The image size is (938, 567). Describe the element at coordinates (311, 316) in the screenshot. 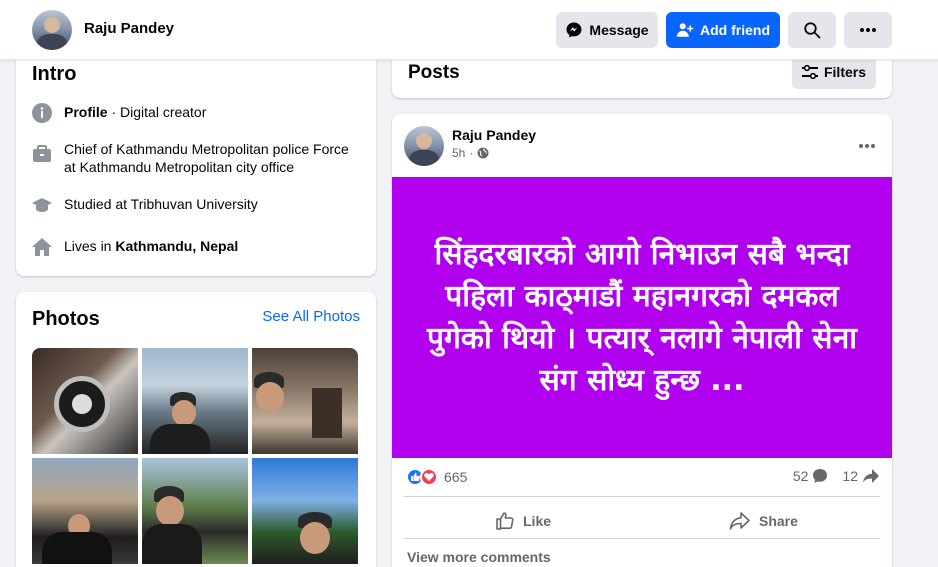

I see `see-all-photos-link: See All Photos` at that location.